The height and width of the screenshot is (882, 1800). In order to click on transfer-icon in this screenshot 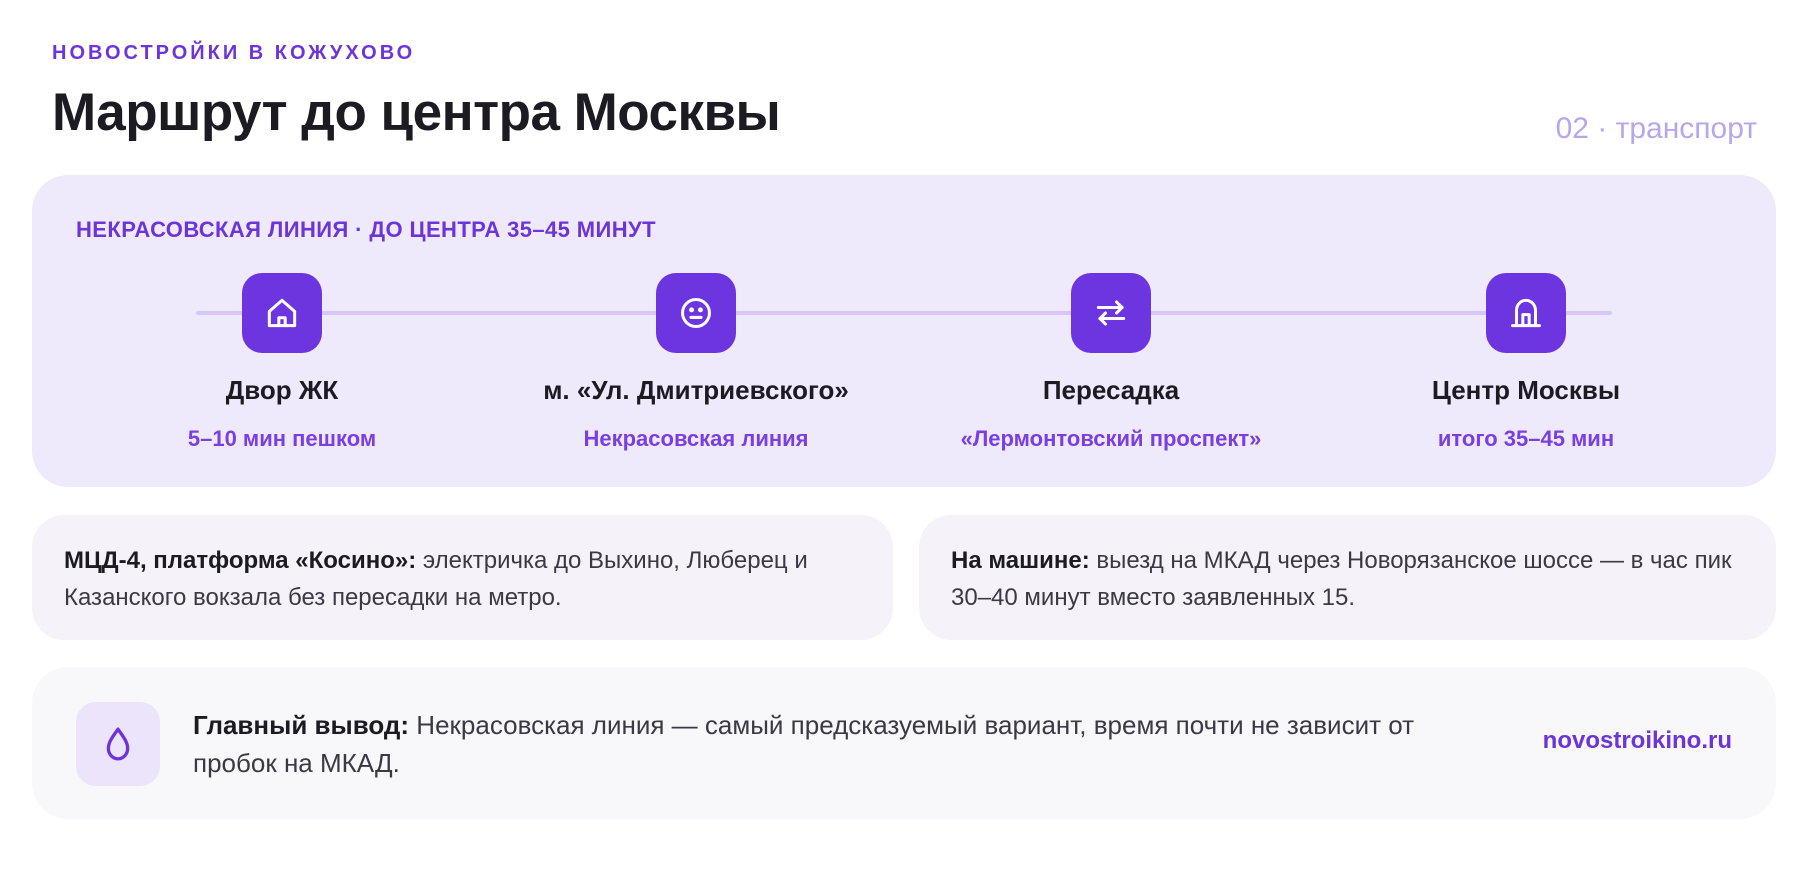, I will do `click(1111, 313)`.